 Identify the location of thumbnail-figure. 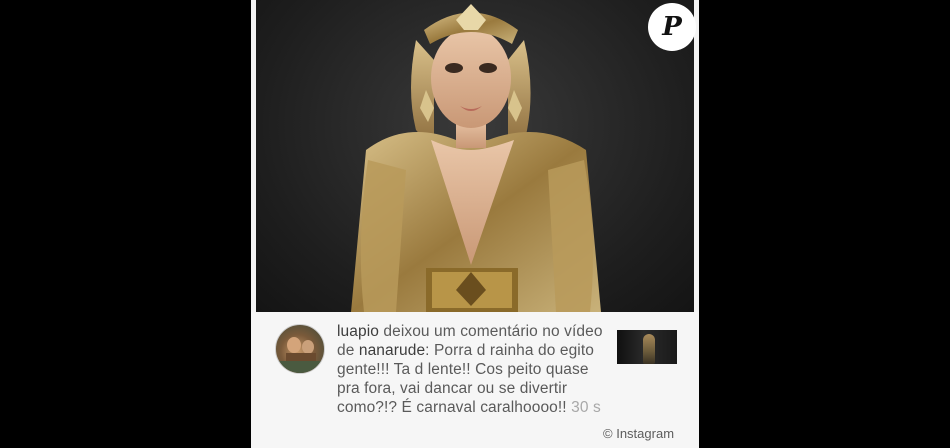
(649, 349).